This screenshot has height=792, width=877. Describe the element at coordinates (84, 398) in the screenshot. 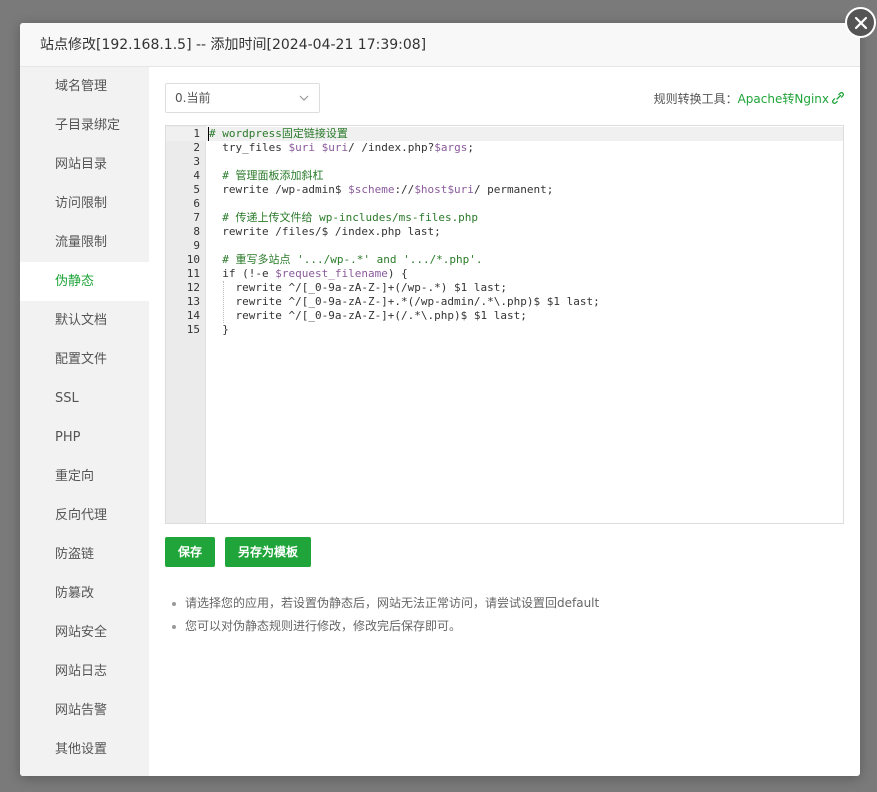

I see `sidebar-item: SSL` at that location.